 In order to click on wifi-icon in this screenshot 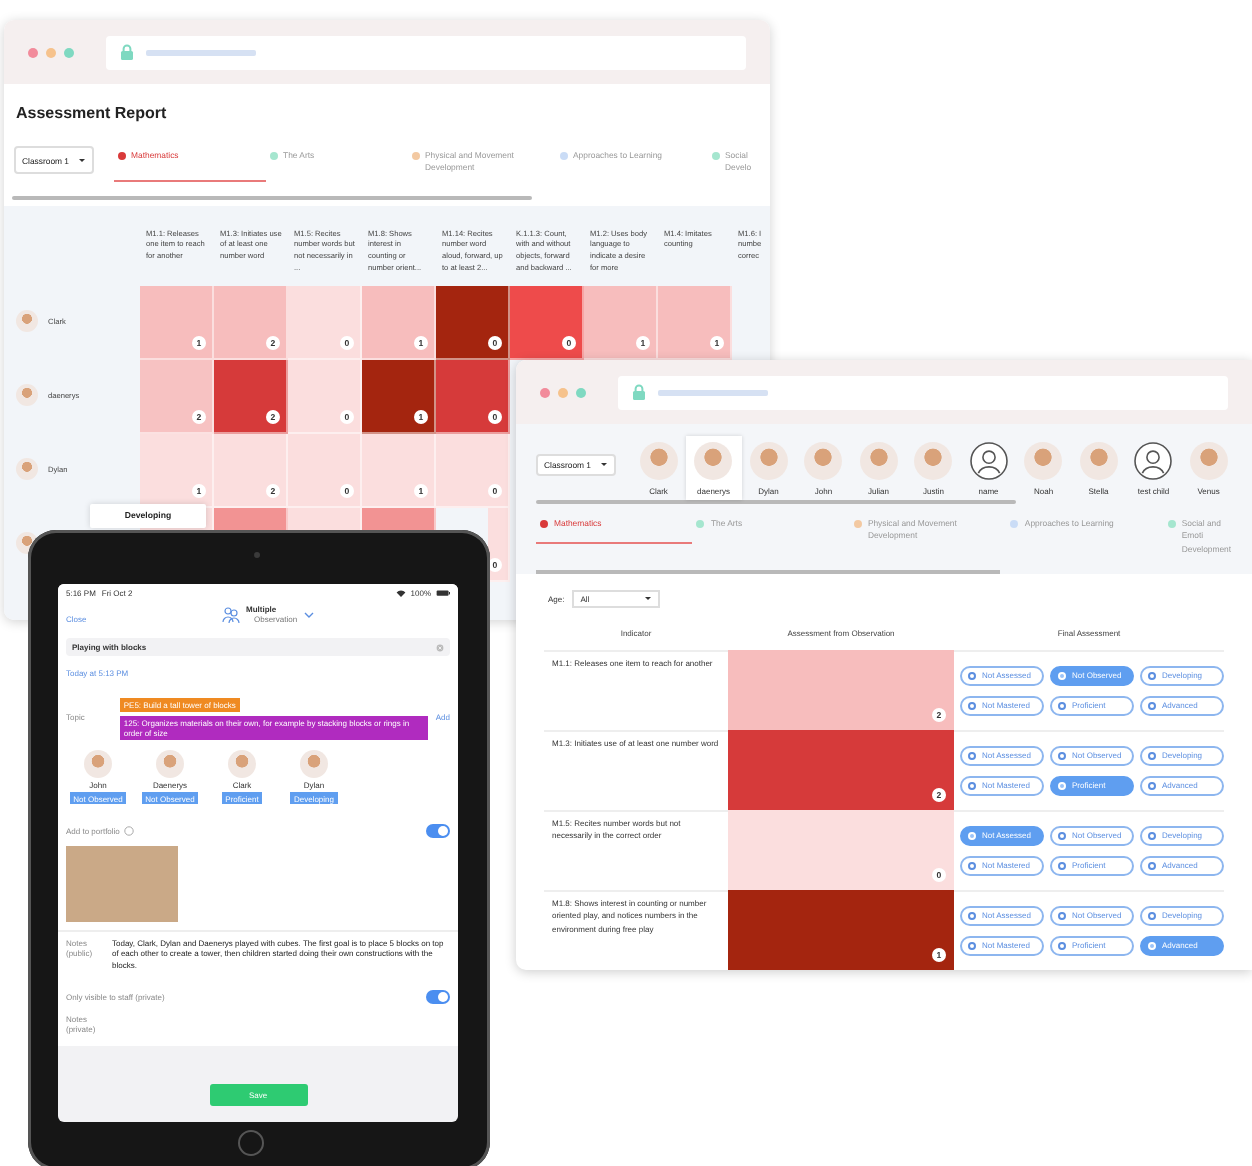, I will do `click(401, 593)`.